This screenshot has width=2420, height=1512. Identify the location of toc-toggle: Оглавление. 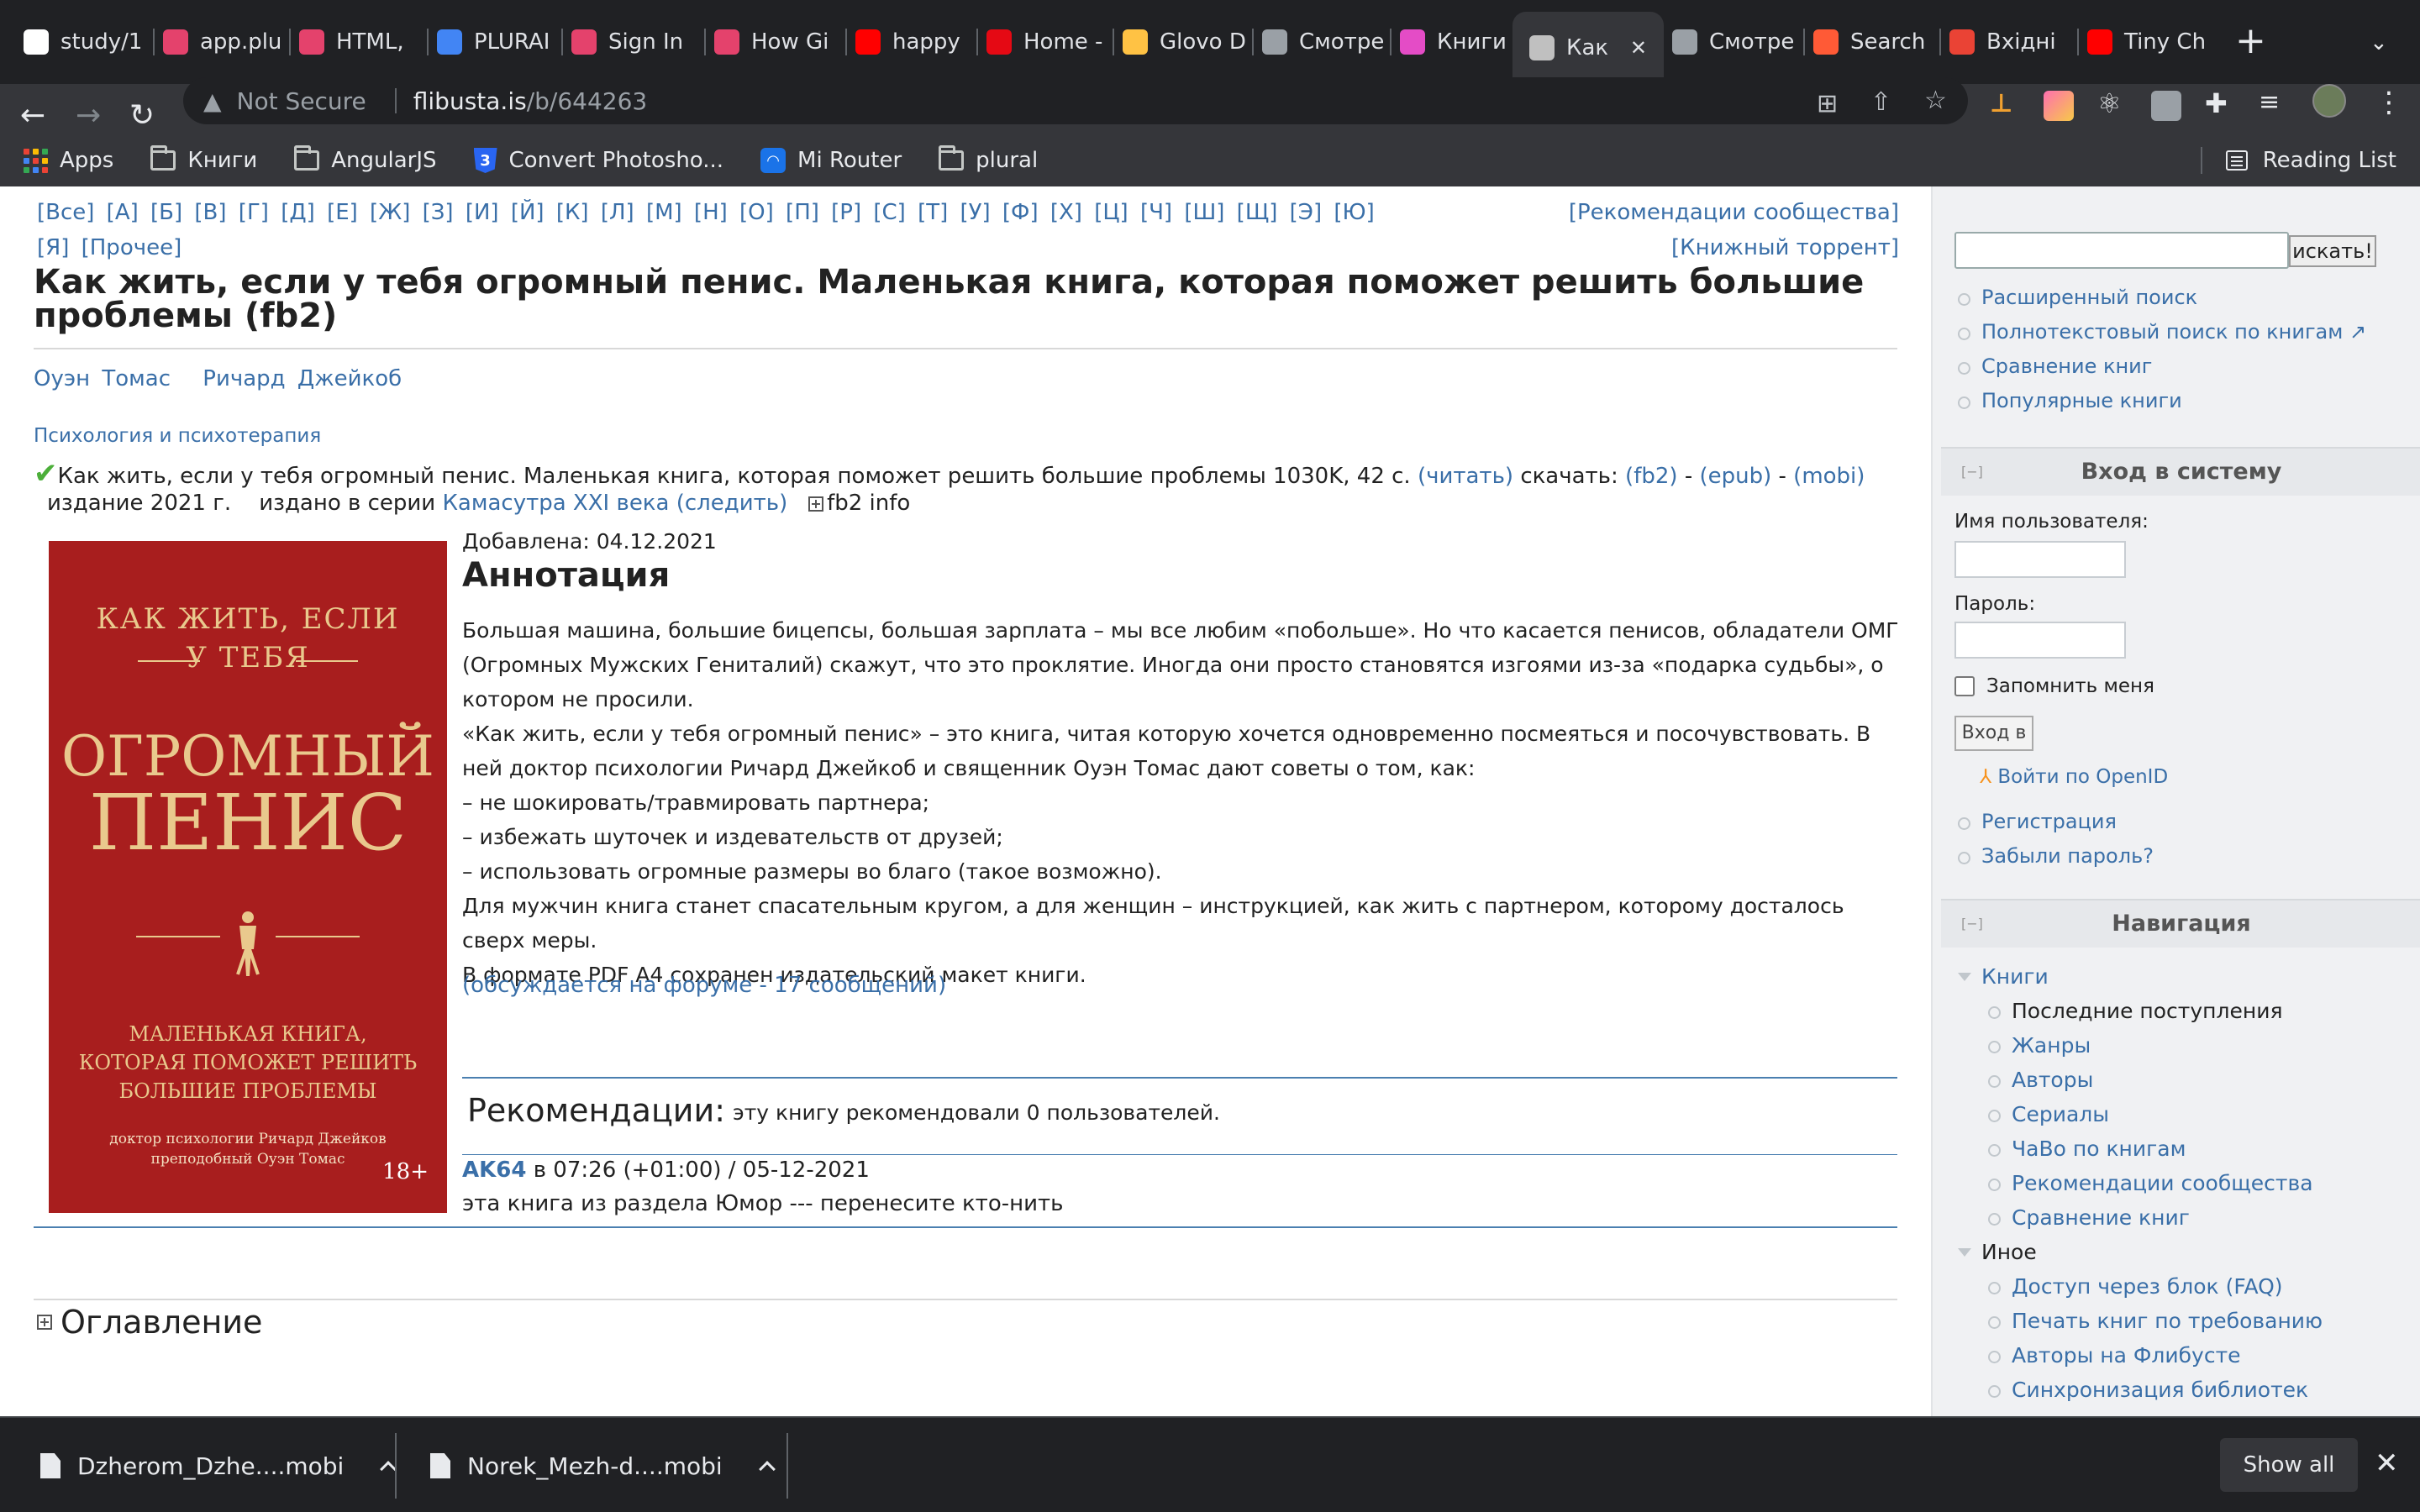
(149, 1322).